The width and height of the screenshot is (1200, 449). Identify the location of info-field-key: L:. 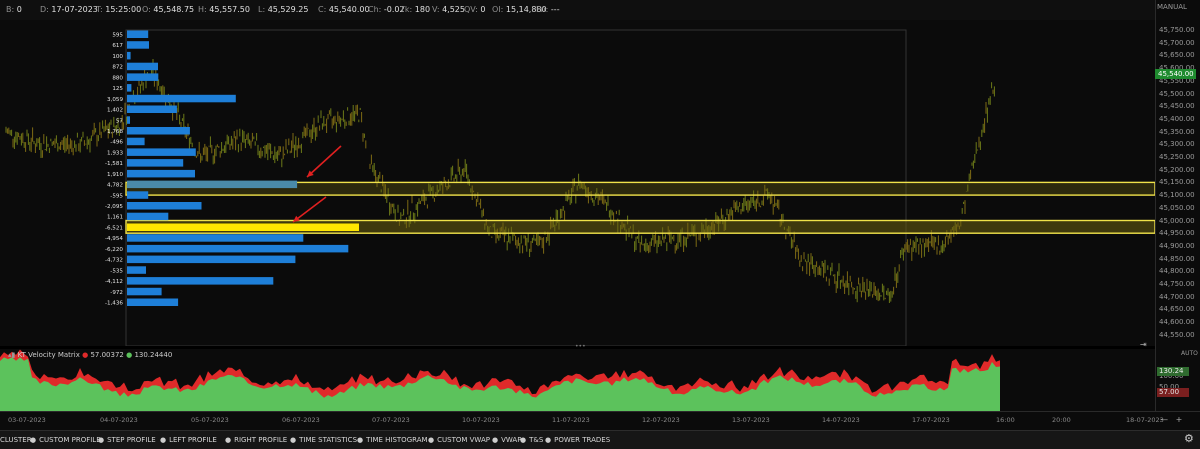
(263, 9).